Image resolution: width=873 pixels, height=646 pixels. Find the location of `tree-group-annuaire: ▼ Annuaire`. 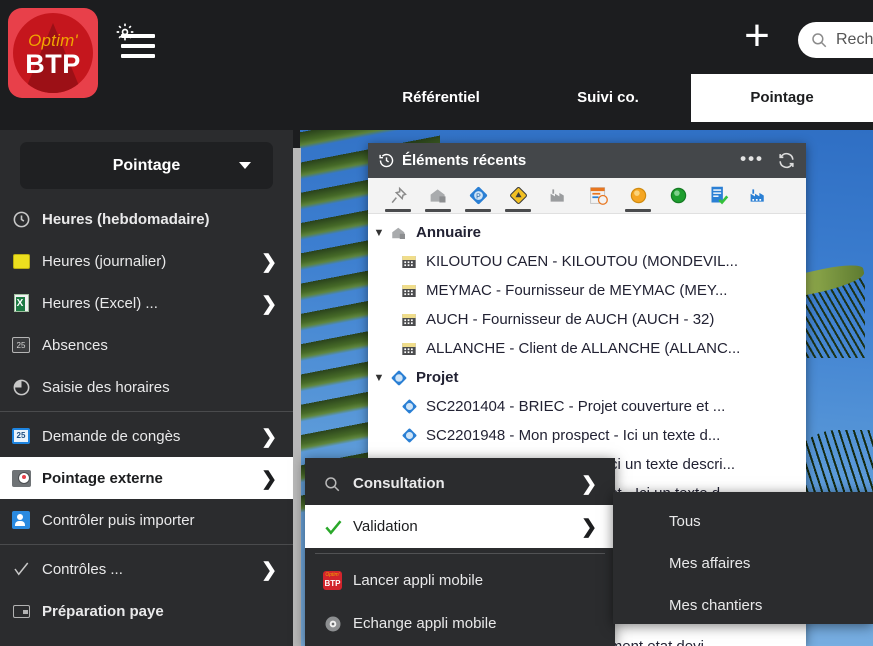

tree-group-annuaire: ▼ Annuaire is located at coordinates (587, 232).